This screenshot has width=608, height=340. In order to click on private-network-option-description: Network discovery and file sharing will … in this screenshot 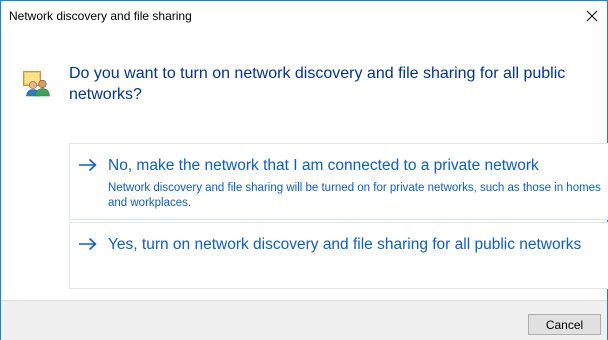, I will do `click(354, 195)`.